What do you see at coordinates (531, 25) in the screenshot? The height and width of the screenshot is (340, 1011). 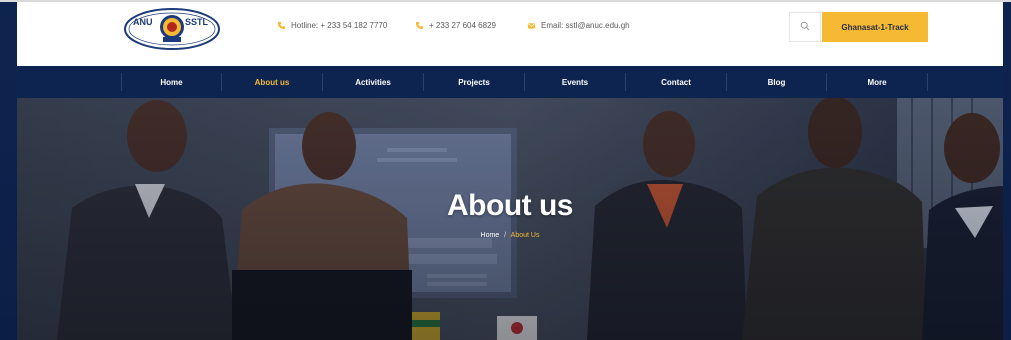 I see `email-icon` at bounding box center [531, 25].